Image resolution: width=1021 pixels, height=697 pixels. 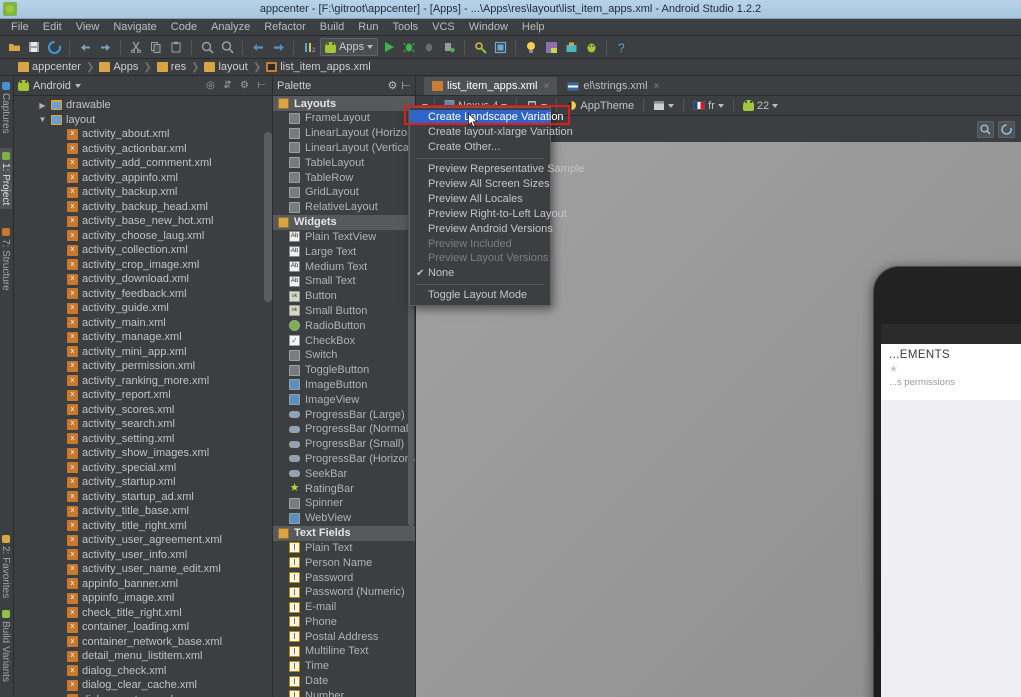 What do you see at coordinates (143, 695) in the screenshot?
I see `tree-row: dialog_custom.xml` at bounding box center [143, 695].